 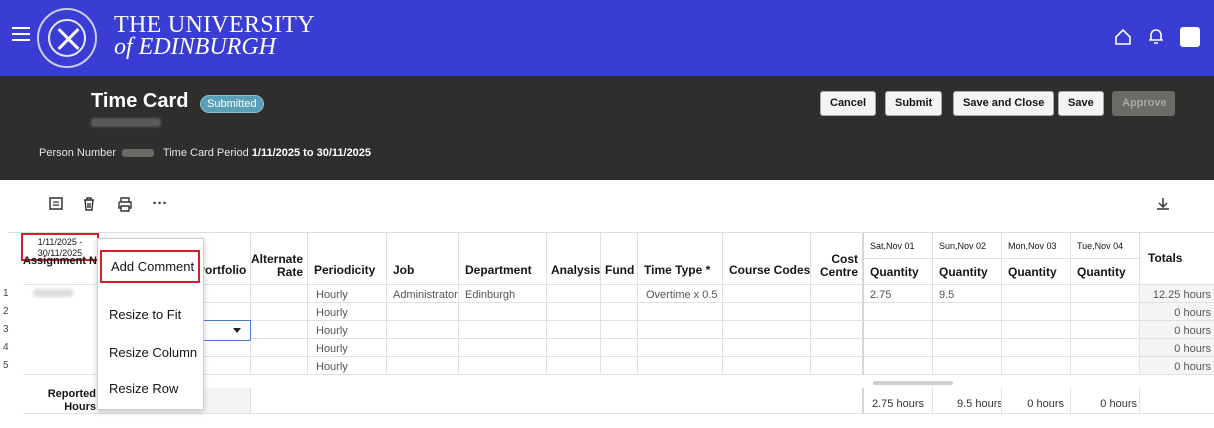 I want to click on col-assignment-number: Assignment Number, so click(x=60, y=270).